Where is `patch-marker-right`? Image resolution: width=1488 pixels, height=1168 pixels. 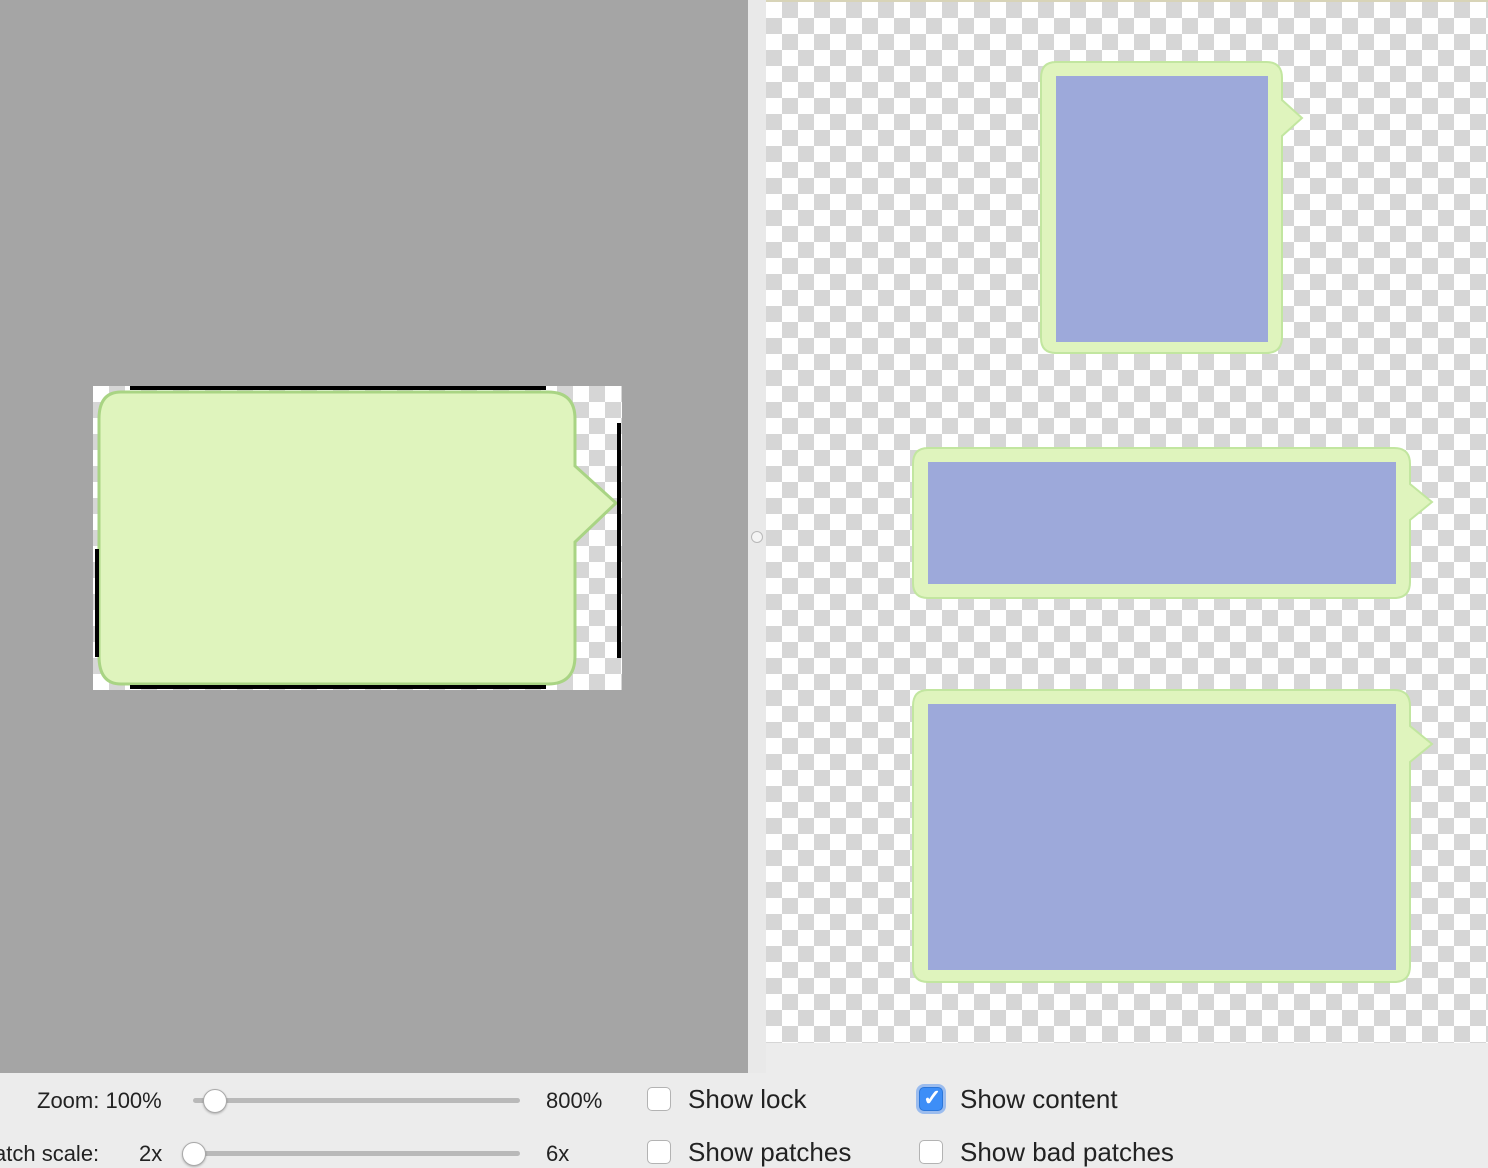
patch-marker-right is located at coordinates (619, 540).